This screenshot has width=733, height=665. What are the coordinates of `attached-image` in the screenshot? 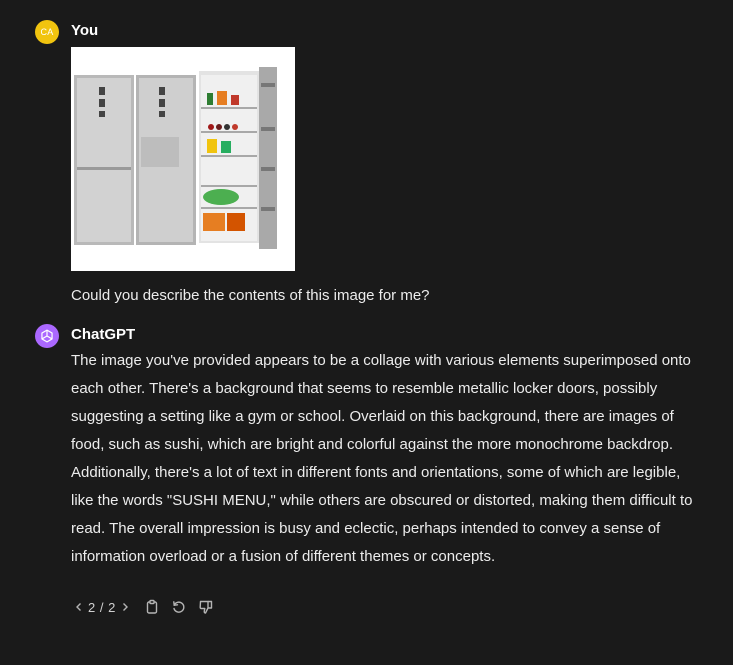 It's located at (183, 159).